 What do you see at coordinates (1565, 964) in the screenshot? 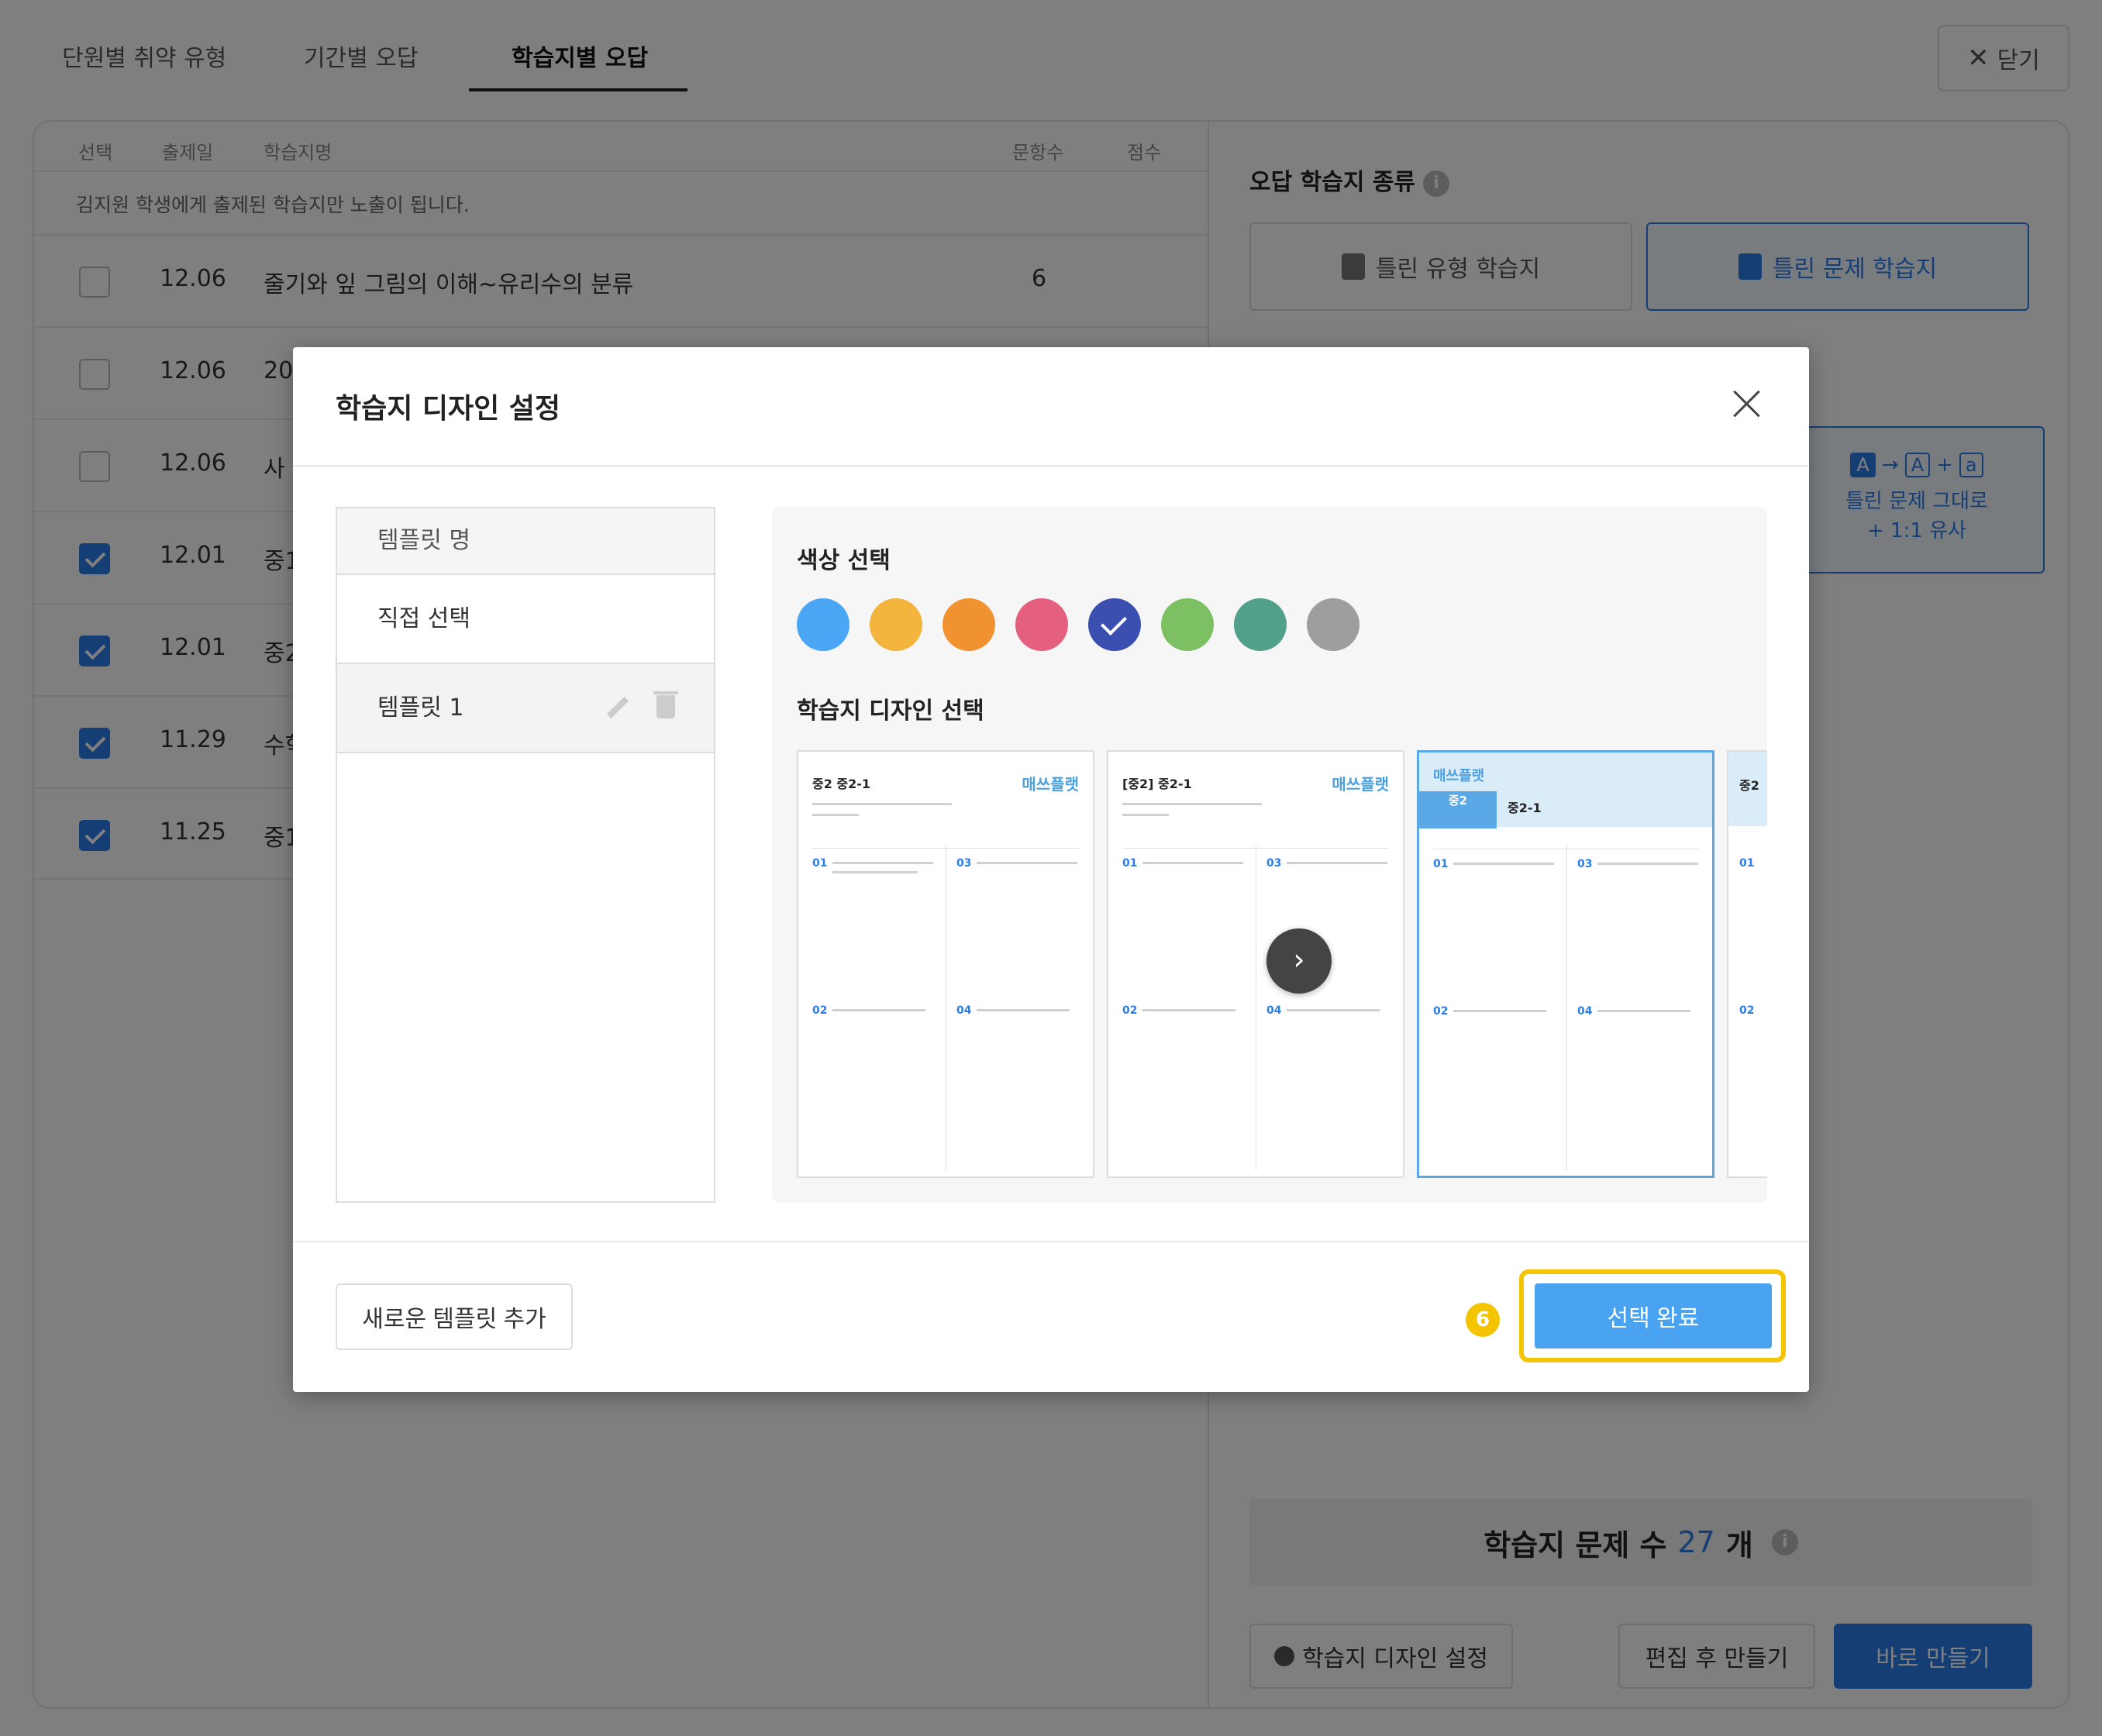
I see `design-thumbnail-3: 중2 중2-1 매쓰플랫 01 03 02 04` at bounding box center [1565, 964].